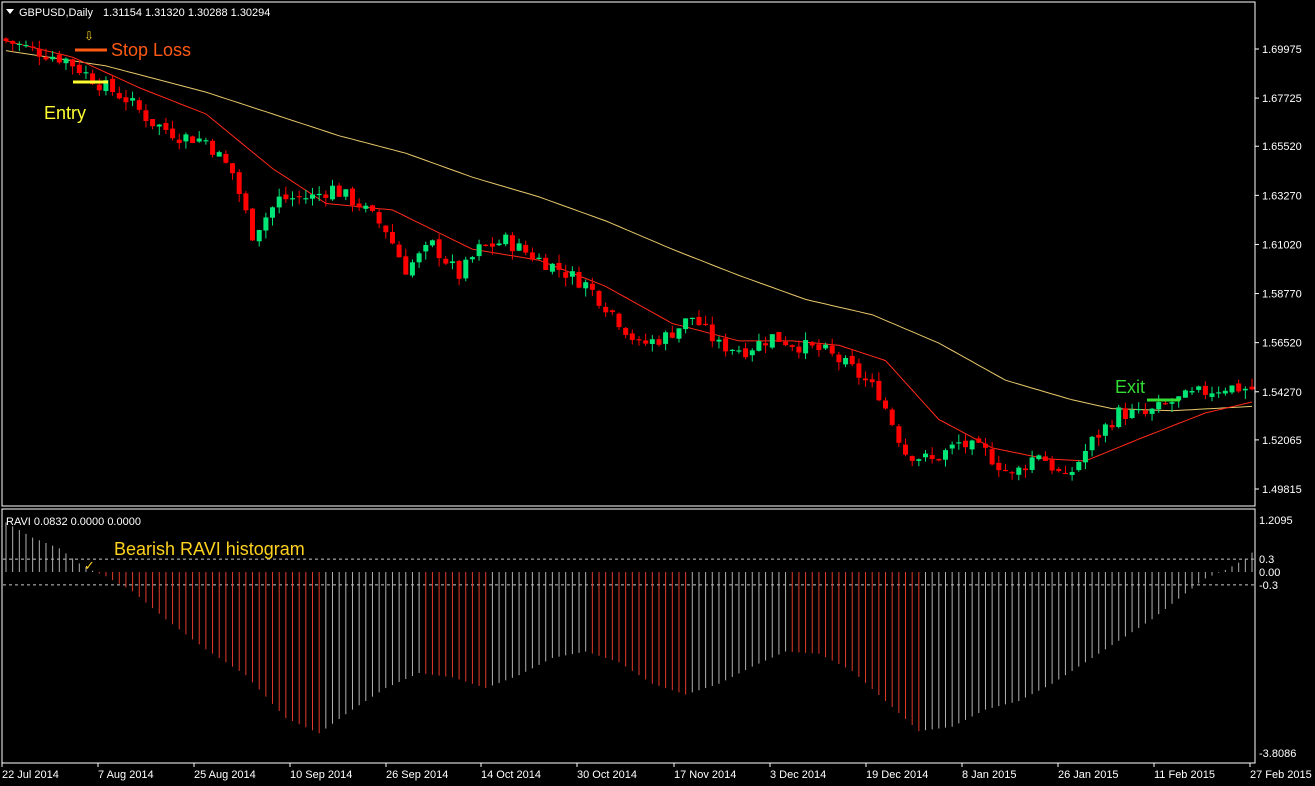 This screenshot has width=1315, height=786. Describe the element at coordinates (73, 522) in the screenshot. I see `ravi-indicator-label: RAVI 0.0832 0.0000 0.0000` at that location.